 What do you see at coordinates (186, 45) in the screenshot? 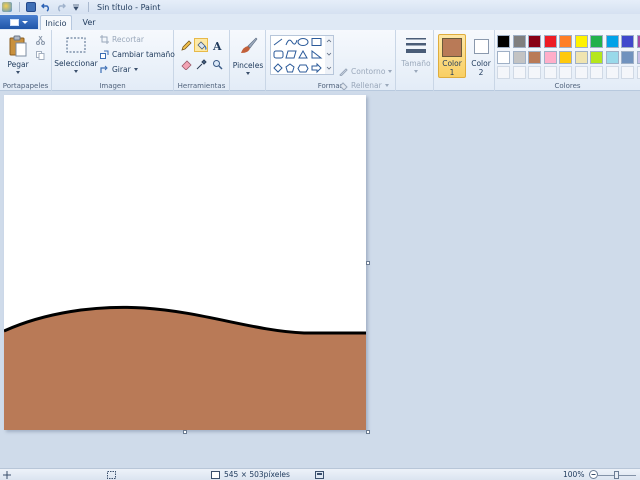
I see `pencil-tool` at bounding box center [186, 45].